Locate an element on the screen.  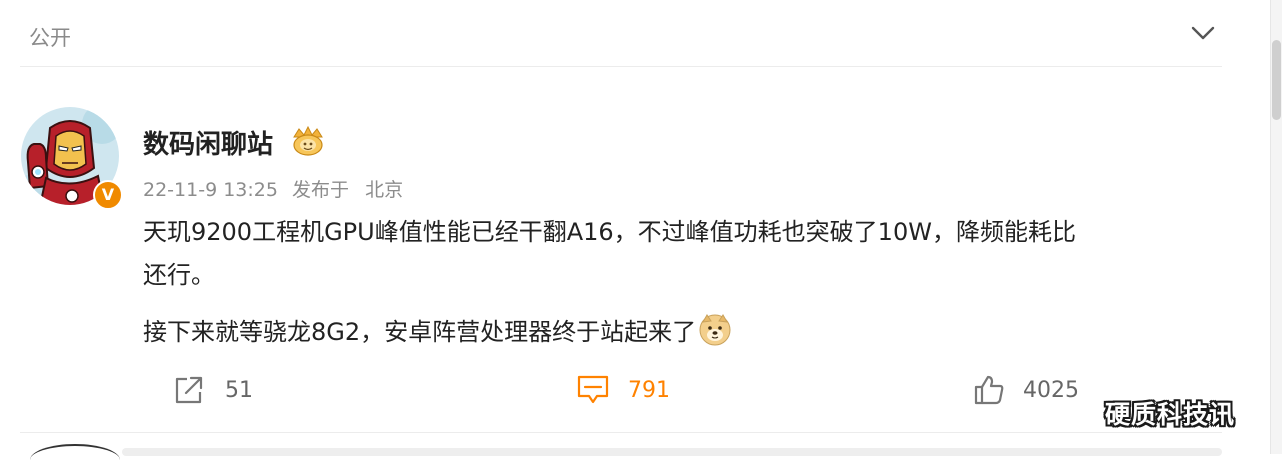
repost-count: 51 is located at coordinates (239, 390).